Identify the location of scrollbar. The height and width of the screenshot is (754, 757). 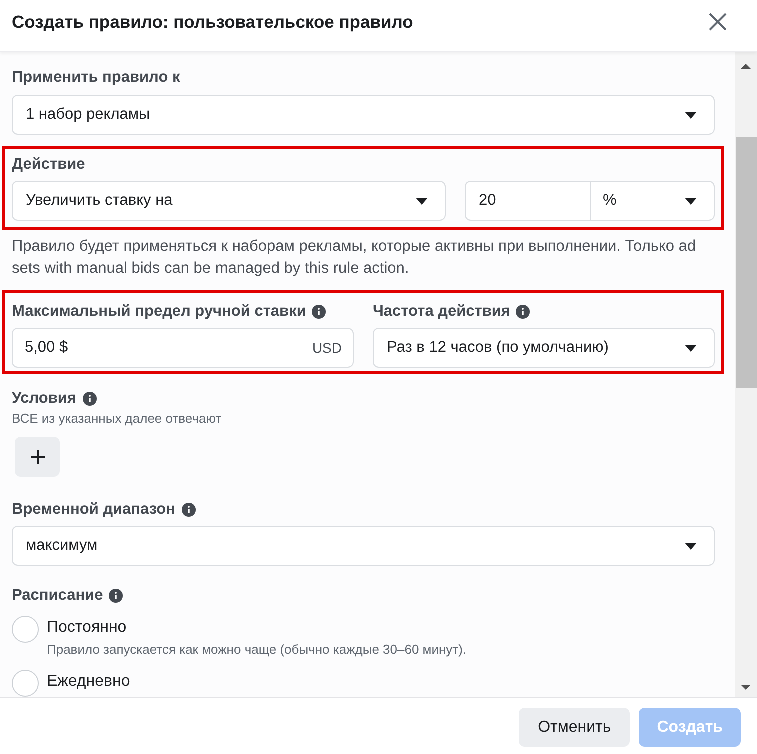
(746, 374).